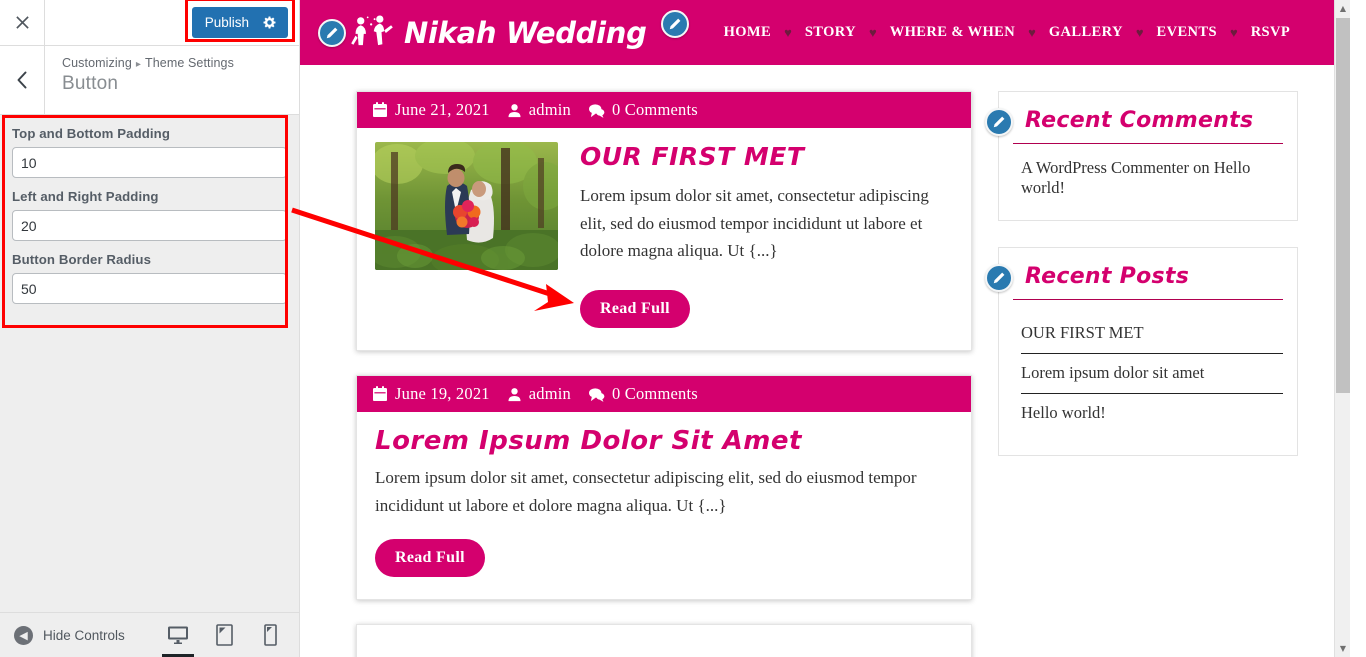  What do you see at coordinates (22, 80) in the screenshot?
I see `chevron-left-icon` at bounding box center [22, 80].